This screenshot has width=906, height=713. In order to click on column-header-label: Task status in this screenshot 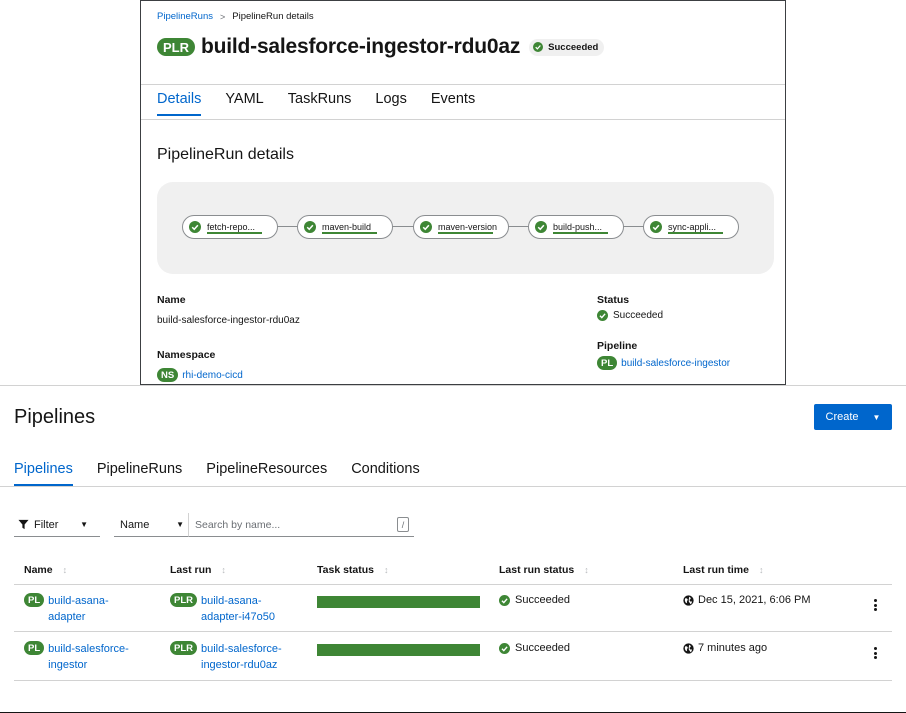, I will do `click(345, 570)`.